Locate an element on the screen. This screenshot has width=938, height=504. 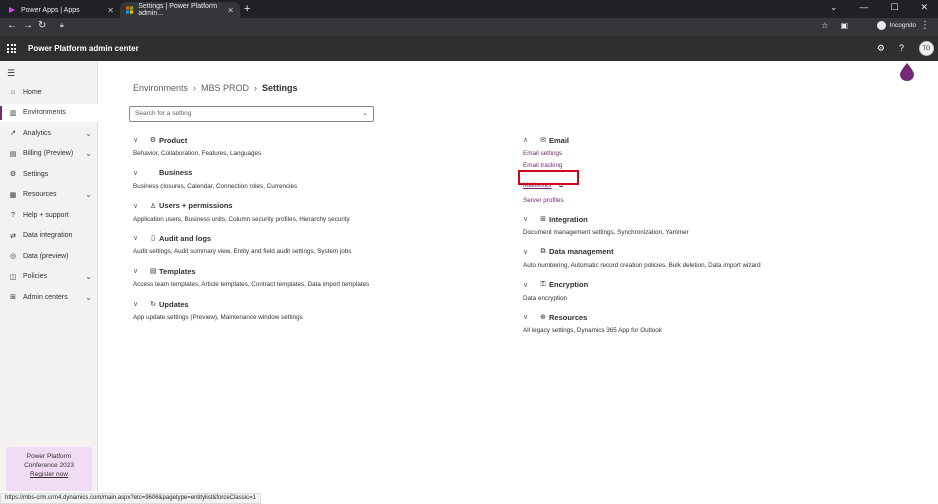
email-tracking-link: Email tracking is located at coordinates (546, 165).